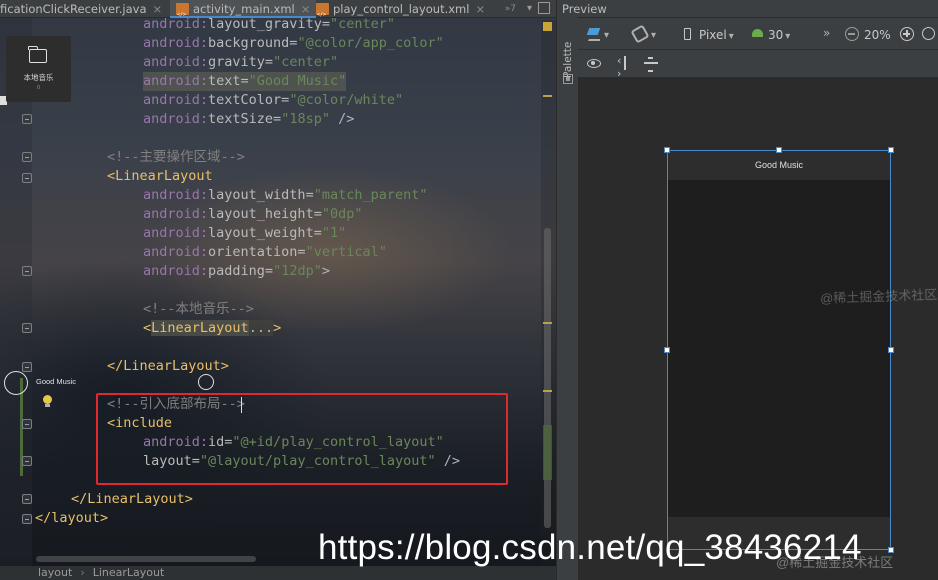  What do you see at coordinates (826, 33) in the screenshot?
I see `toolbar-overflow-icon: »` at bounding box center [826, 33].